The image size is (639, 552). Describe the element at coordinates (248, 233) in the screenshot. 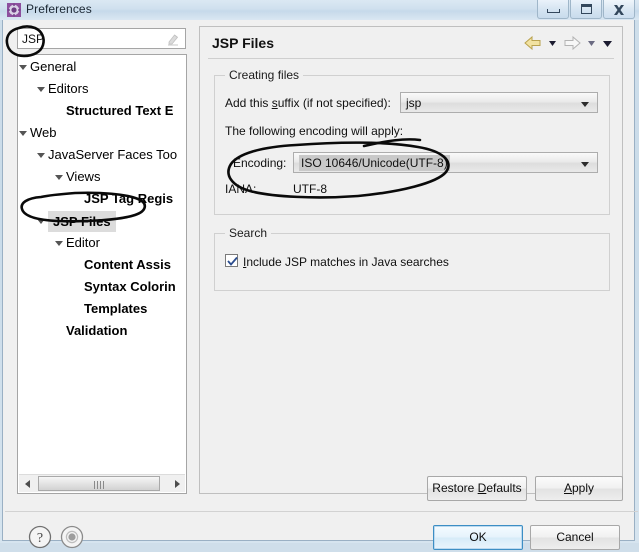

I see `search-group-title: Search` at that location.